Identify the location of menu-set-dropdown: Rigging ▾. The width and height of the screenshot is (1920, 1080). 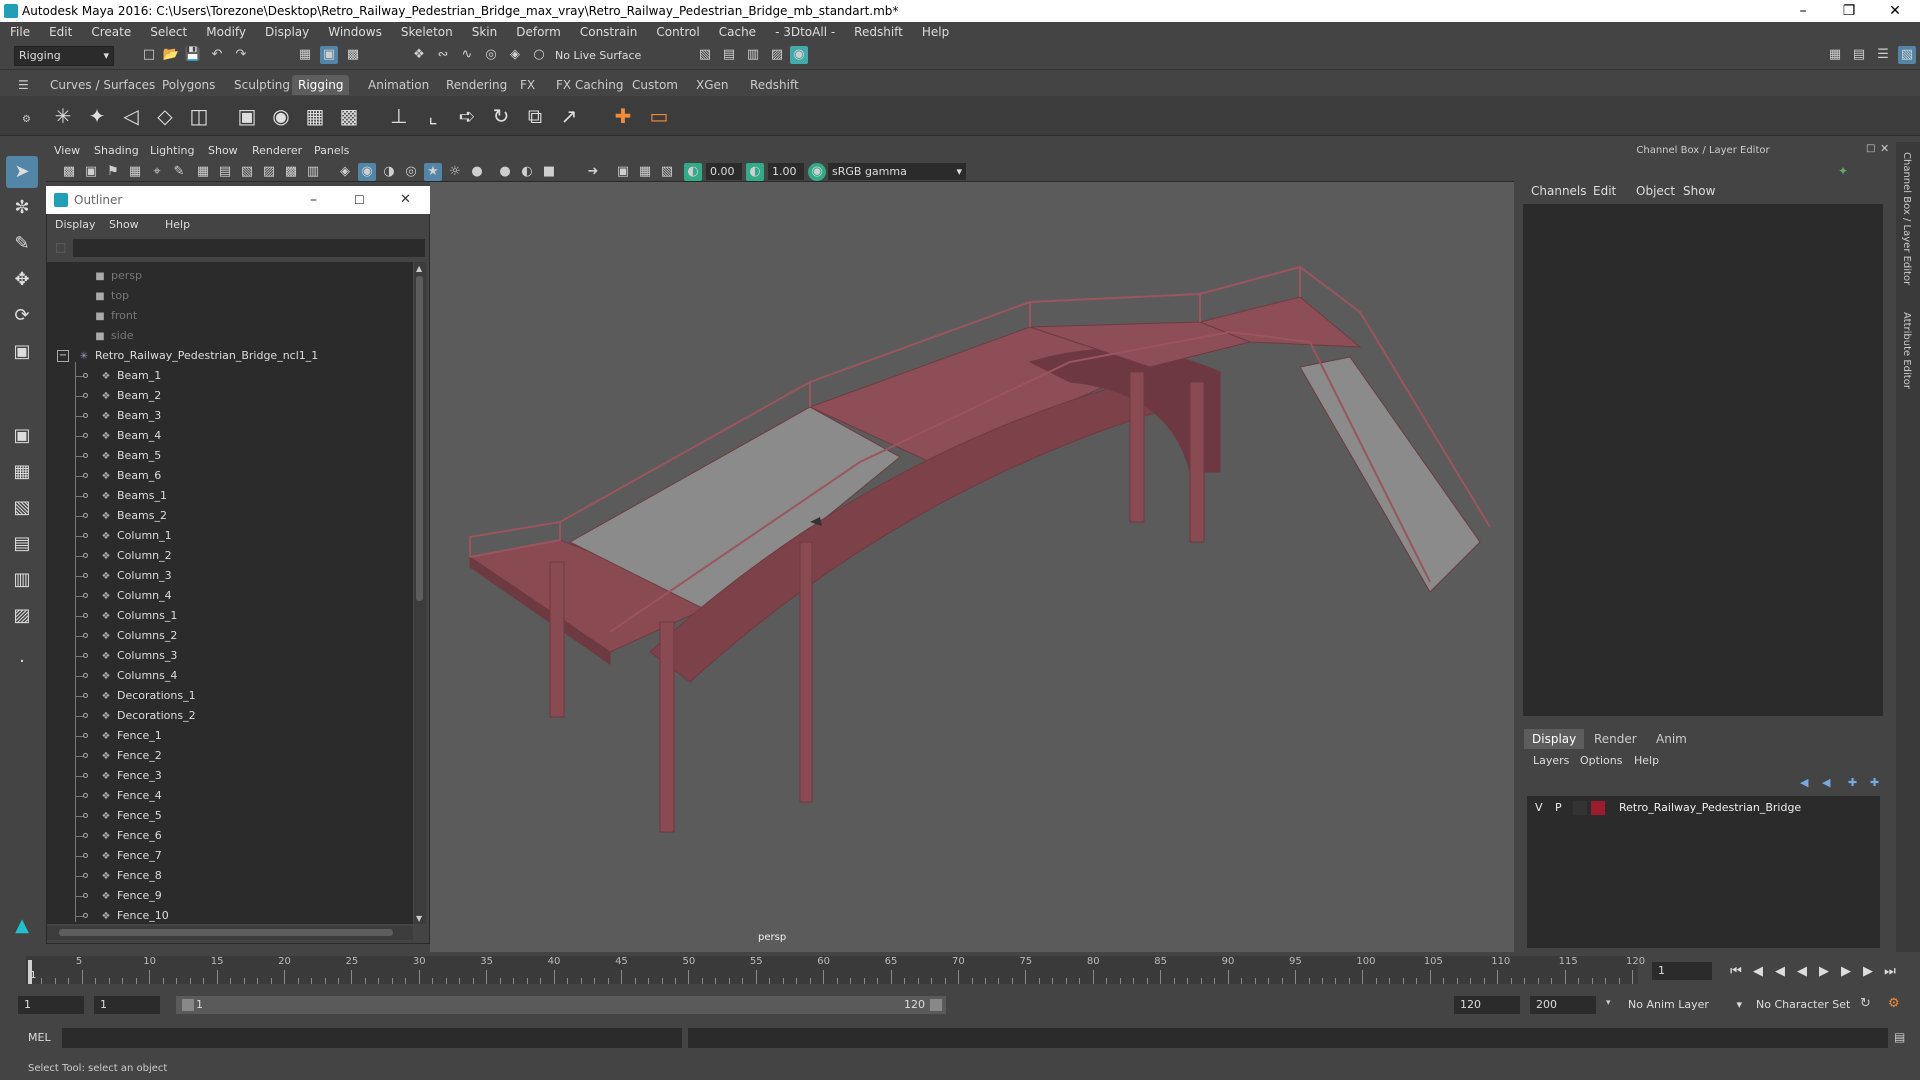
(64, 56).